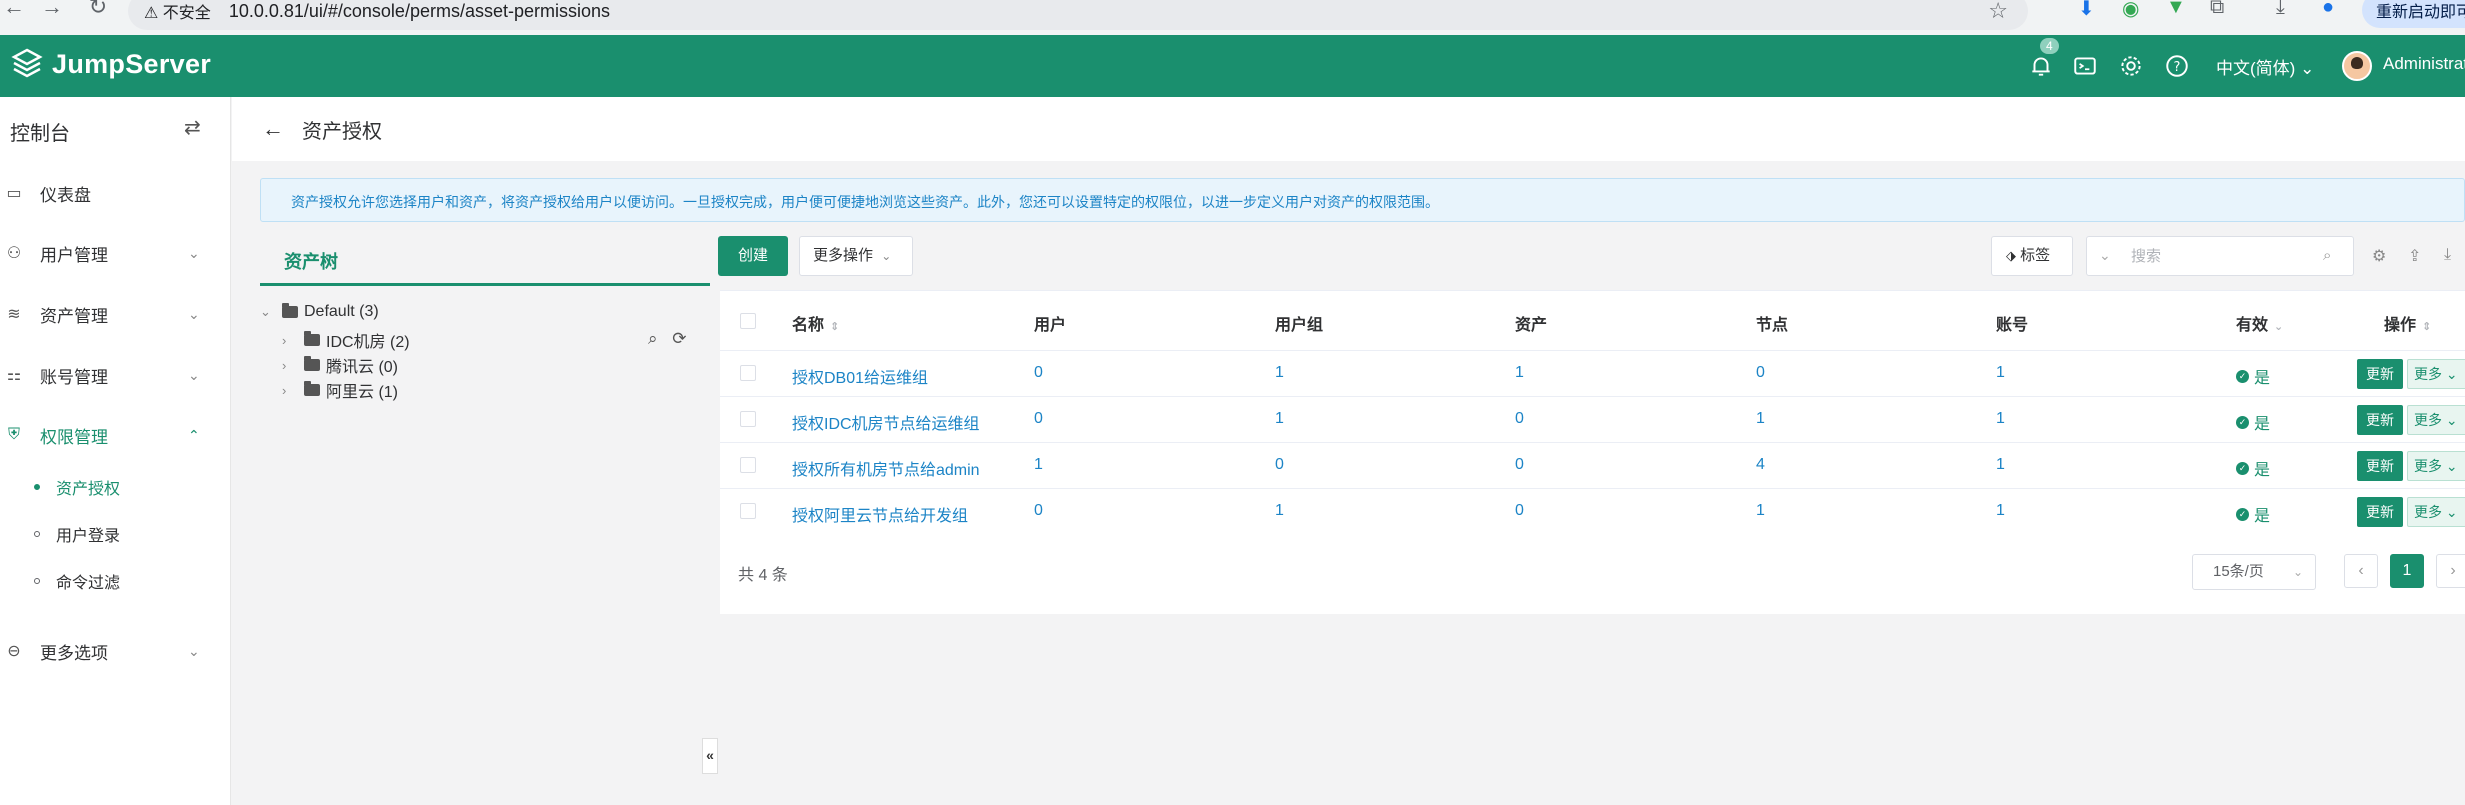 The height and width of the screenshot is (805, 2465). What do you see at coordinates (860, 376) in the screenshot?
I see `permission-name-link: 授权DB01给运维组` at bounding box center [860, 376].